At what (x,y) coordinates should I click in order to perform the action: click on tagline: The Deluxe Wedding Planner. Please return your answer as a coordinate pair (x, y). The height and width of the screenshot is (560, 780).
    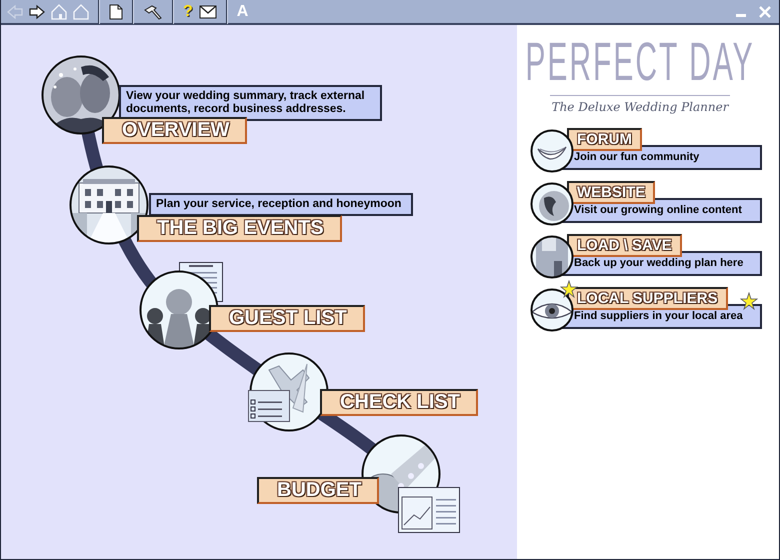
    Looking at the image, I should click on (640, 107).